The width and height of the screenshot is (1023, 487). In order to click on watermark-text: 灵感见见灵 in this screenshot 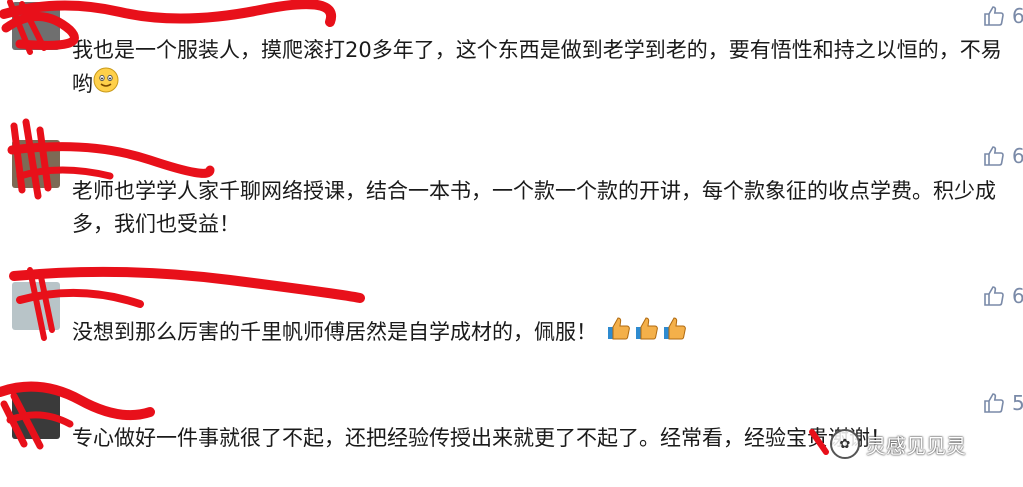, I will do `click(916, 445)`.